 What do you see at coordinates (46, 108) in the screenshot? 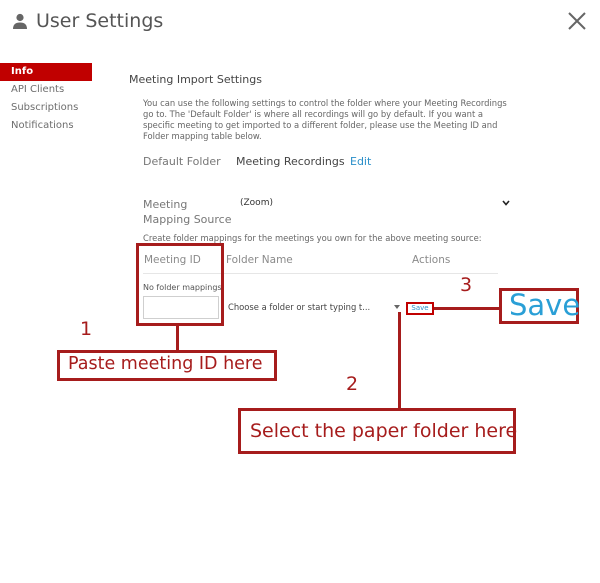
I see `sidebar-item-subscriptions: Subscriptions` at bounding box center [46, 108].